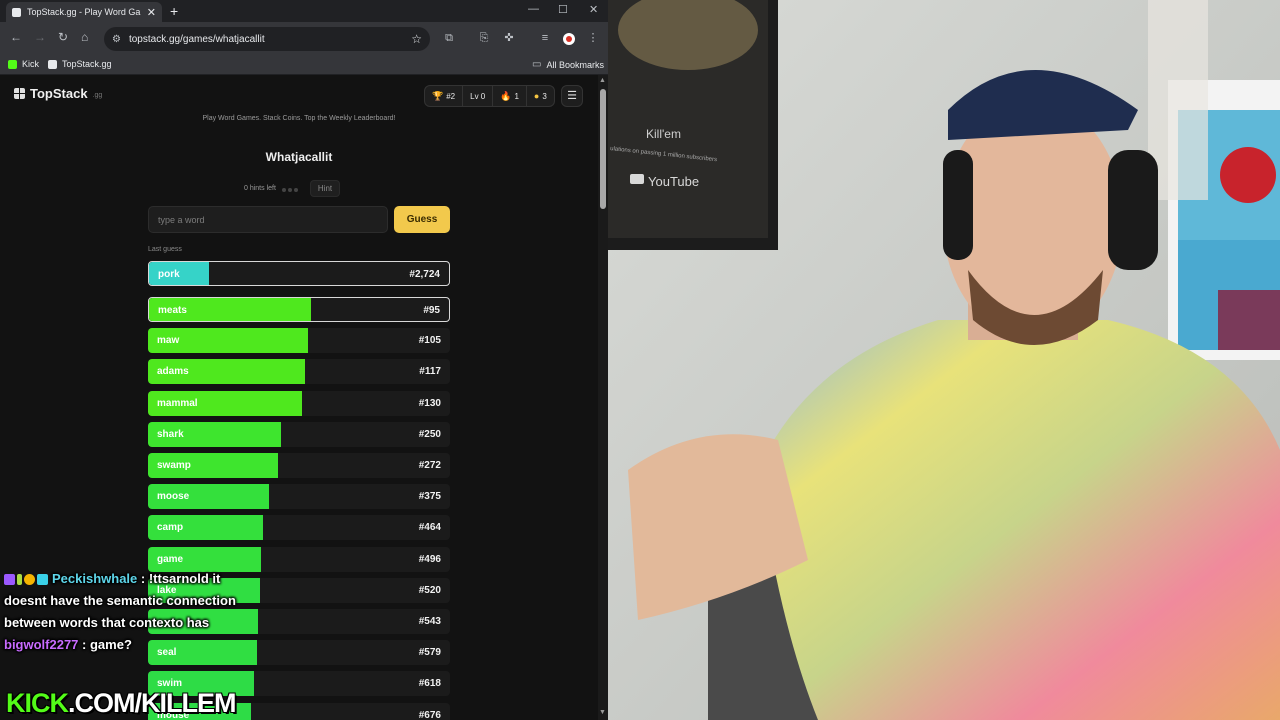 Image resolution: width=1280 pixels, height=720 pixels. What do you see at coordinates (87, 64) in the screenshot?
I see `bookmark-label: TopStack.gg` at bounding box center [87, 64].